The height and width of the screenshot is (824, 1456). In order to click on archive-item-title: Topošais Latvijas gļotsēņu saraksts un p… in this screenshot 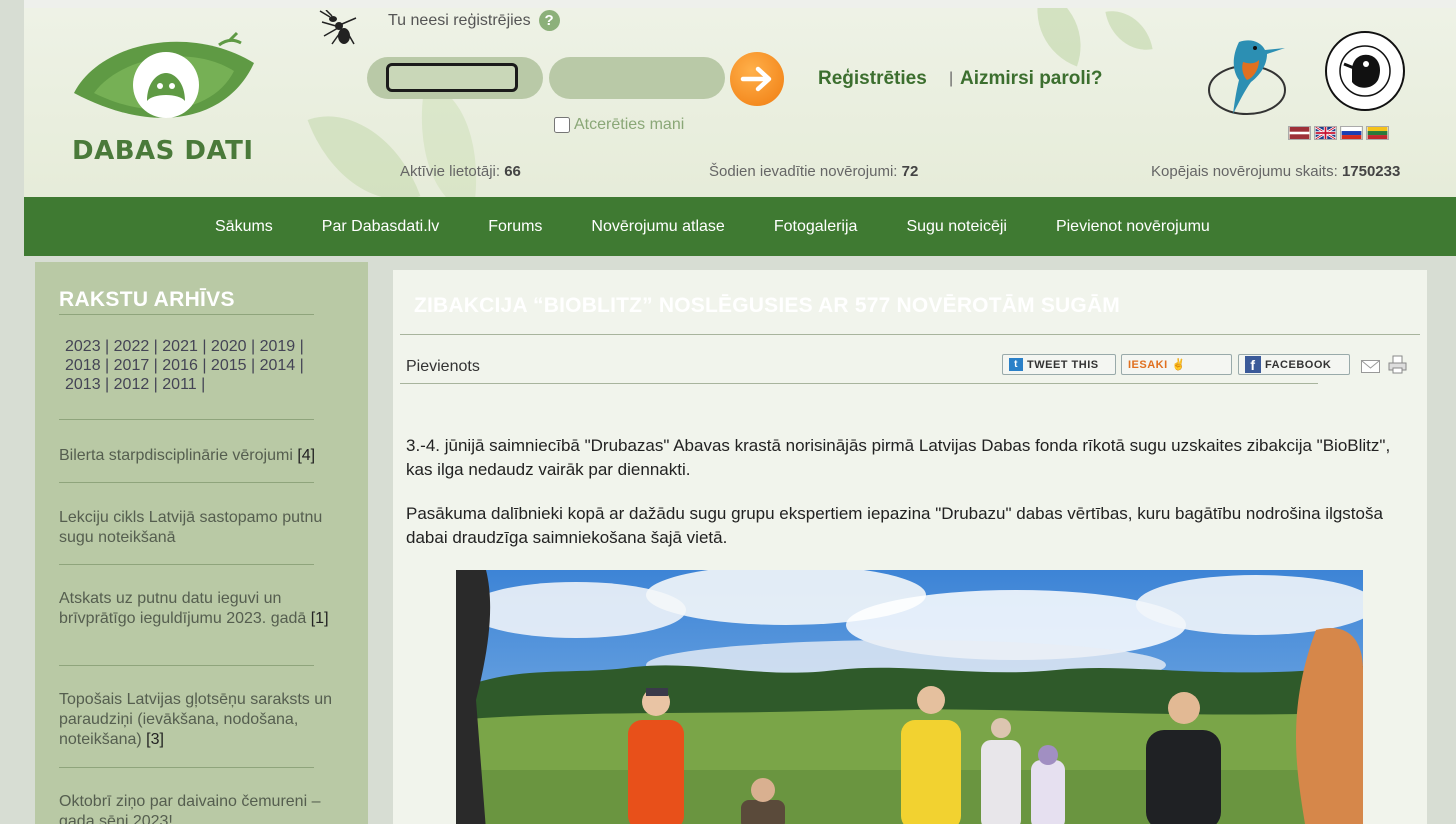, I will do `click(196, 719)`.